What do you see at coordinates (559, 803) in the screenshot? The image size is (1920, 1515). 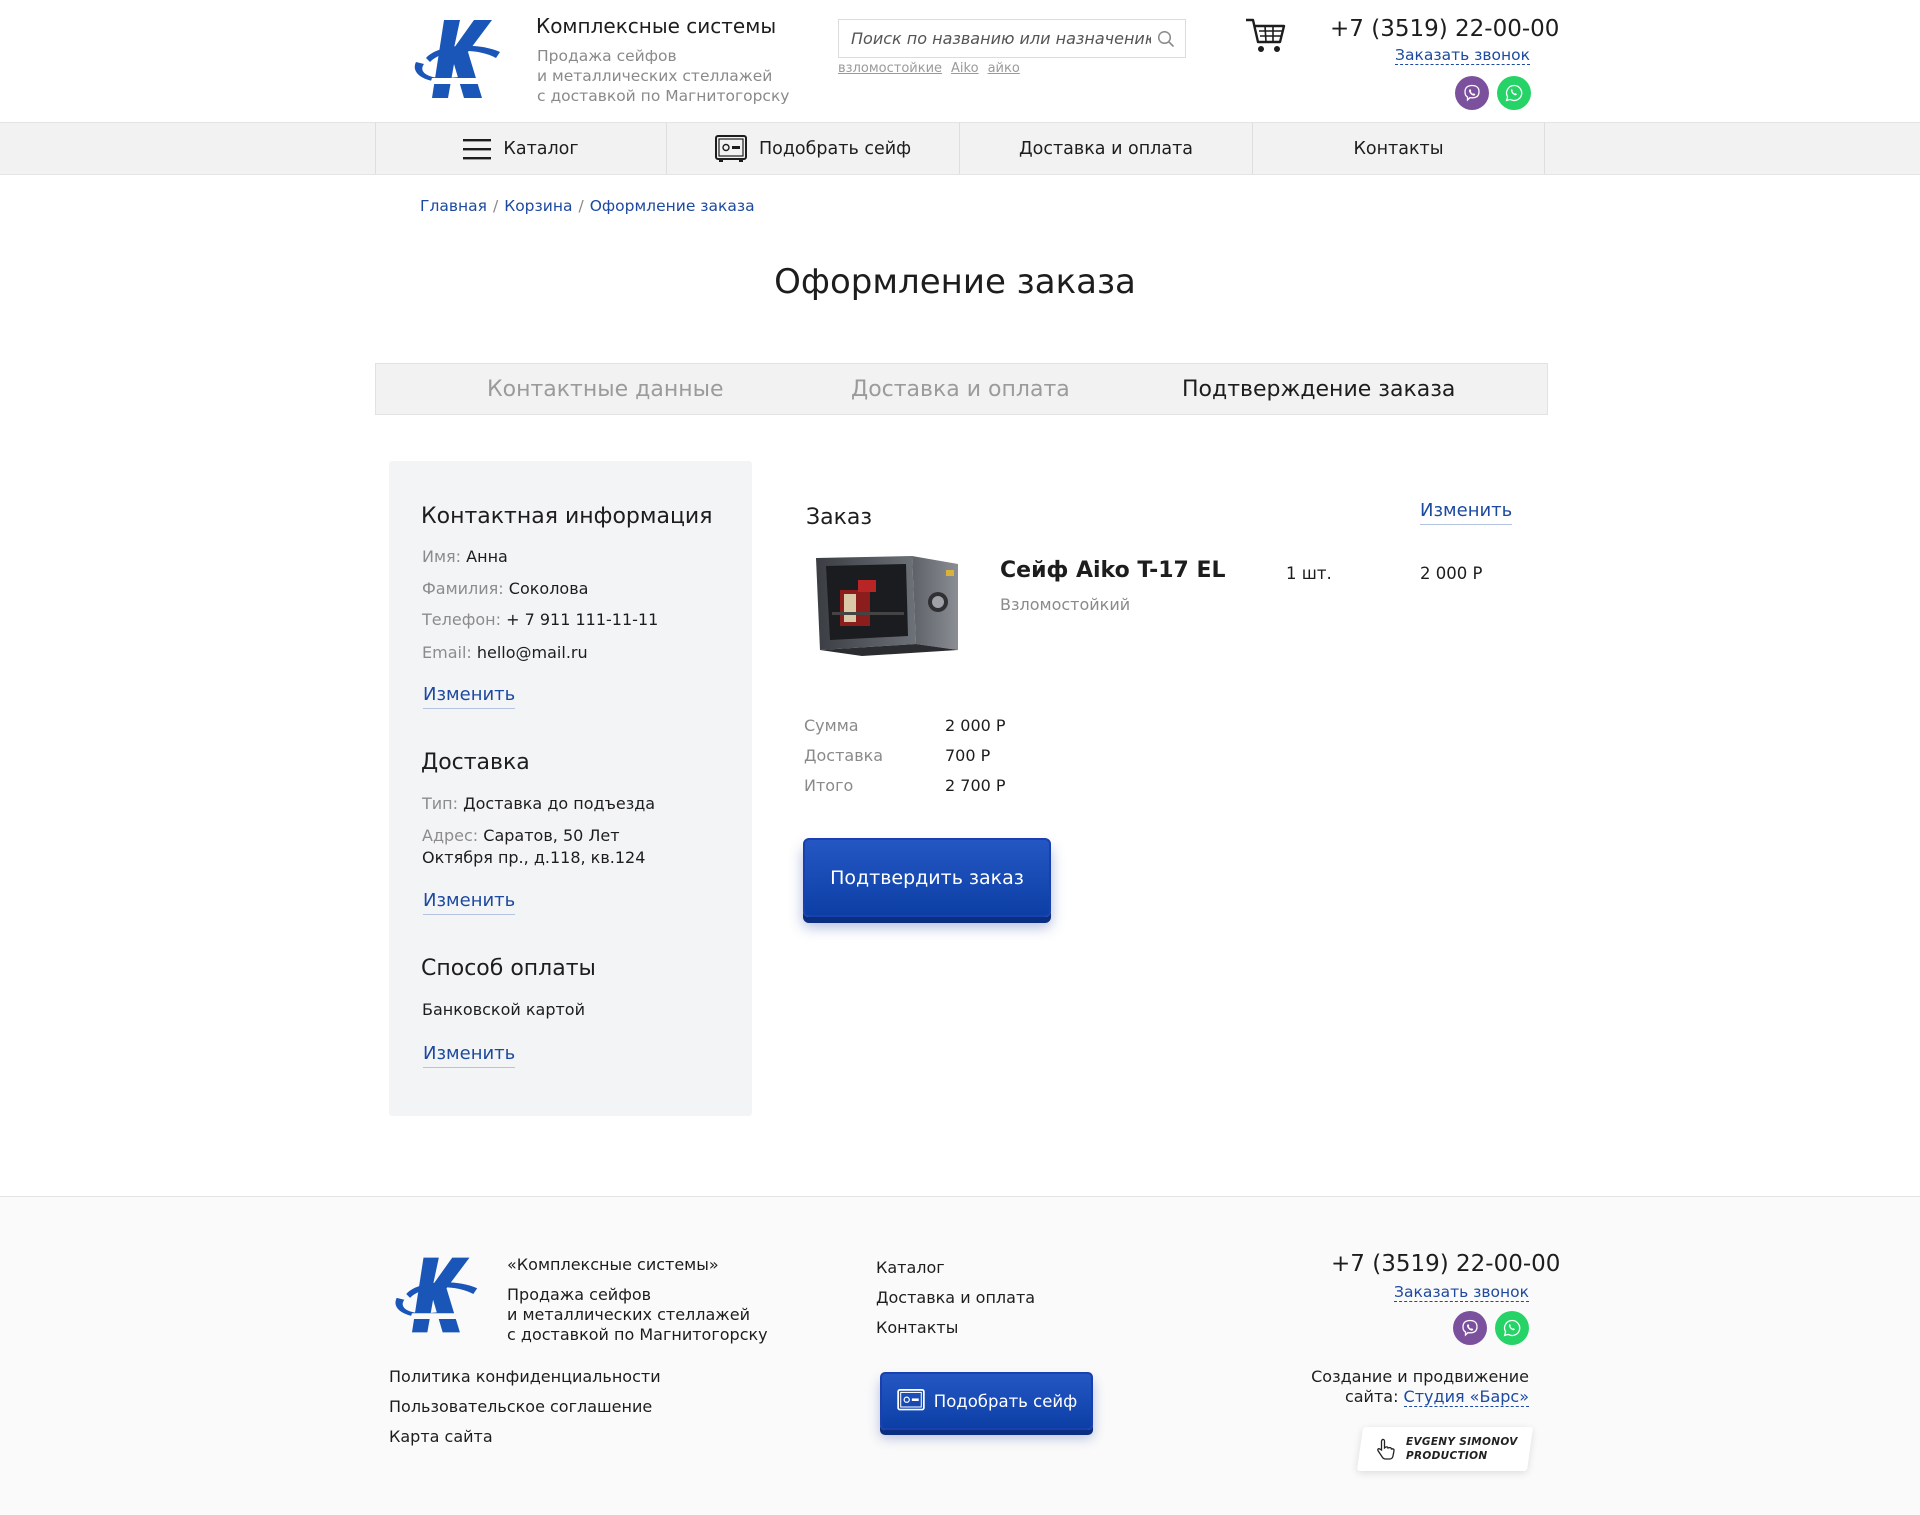 I see `delivery-type-value: Доставка до подъезда` at bounding box center [559, 803].